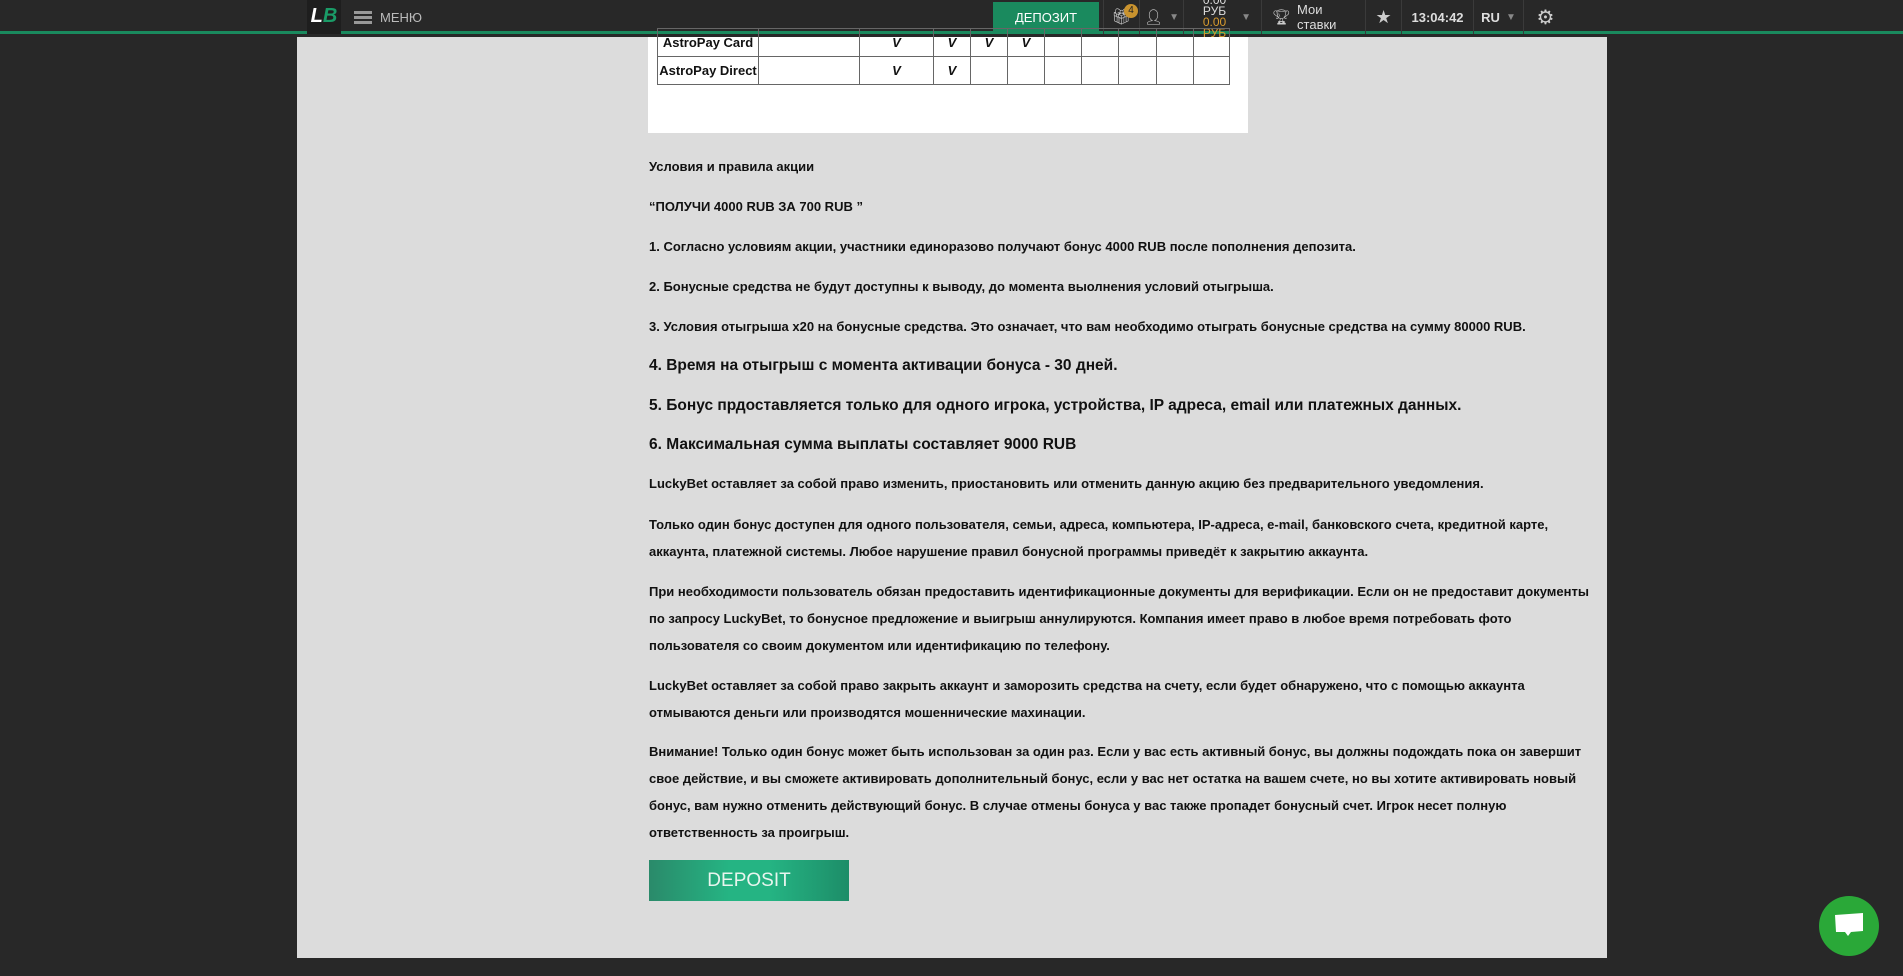  I want to click on menu-button: МЕНЮ, so click(388, 17).